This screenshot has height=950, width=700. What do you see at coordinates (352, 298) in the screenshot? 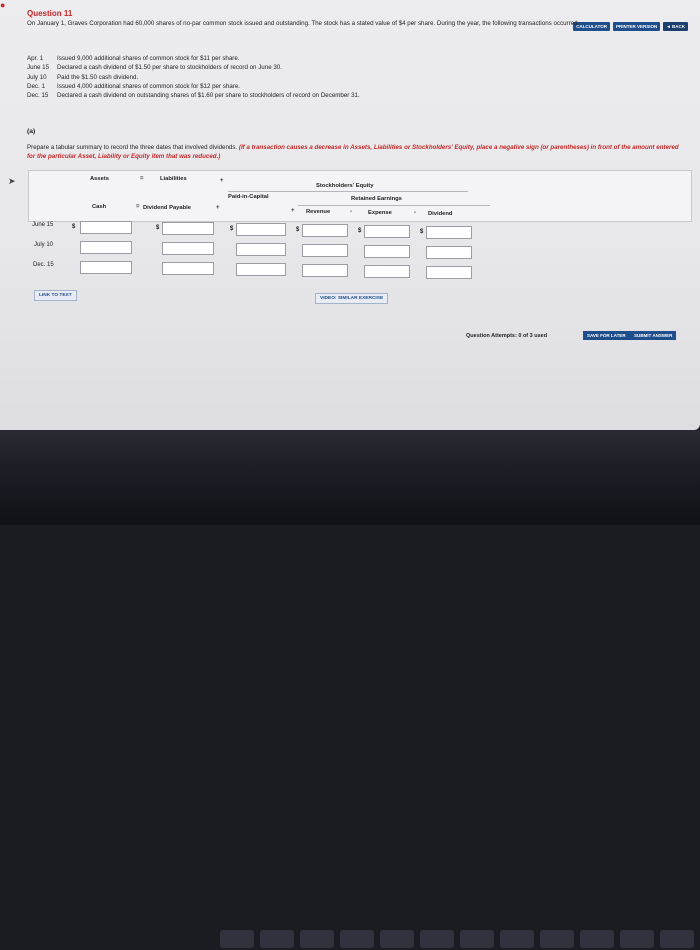
I see `video-similar-exercise-button: VIDEO: SIMILAR EXERCISE` at bounding box center [352, 298].